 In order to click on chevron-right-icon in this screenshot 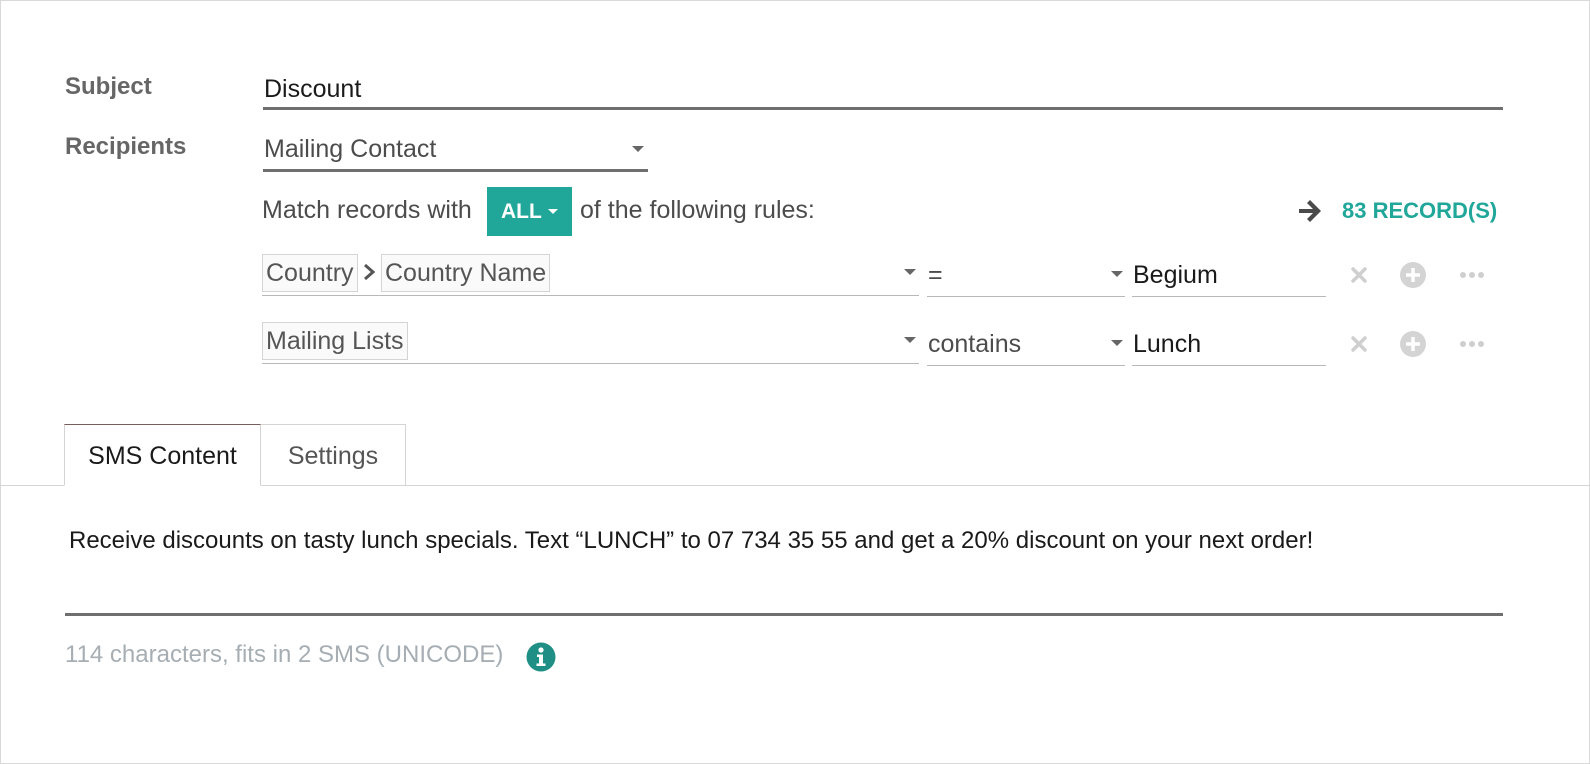, I will do `click(369, 272)`.